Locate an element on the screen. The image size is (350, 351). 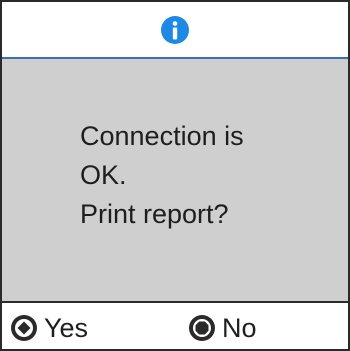
info-icon is located at coordinates (175, 29).